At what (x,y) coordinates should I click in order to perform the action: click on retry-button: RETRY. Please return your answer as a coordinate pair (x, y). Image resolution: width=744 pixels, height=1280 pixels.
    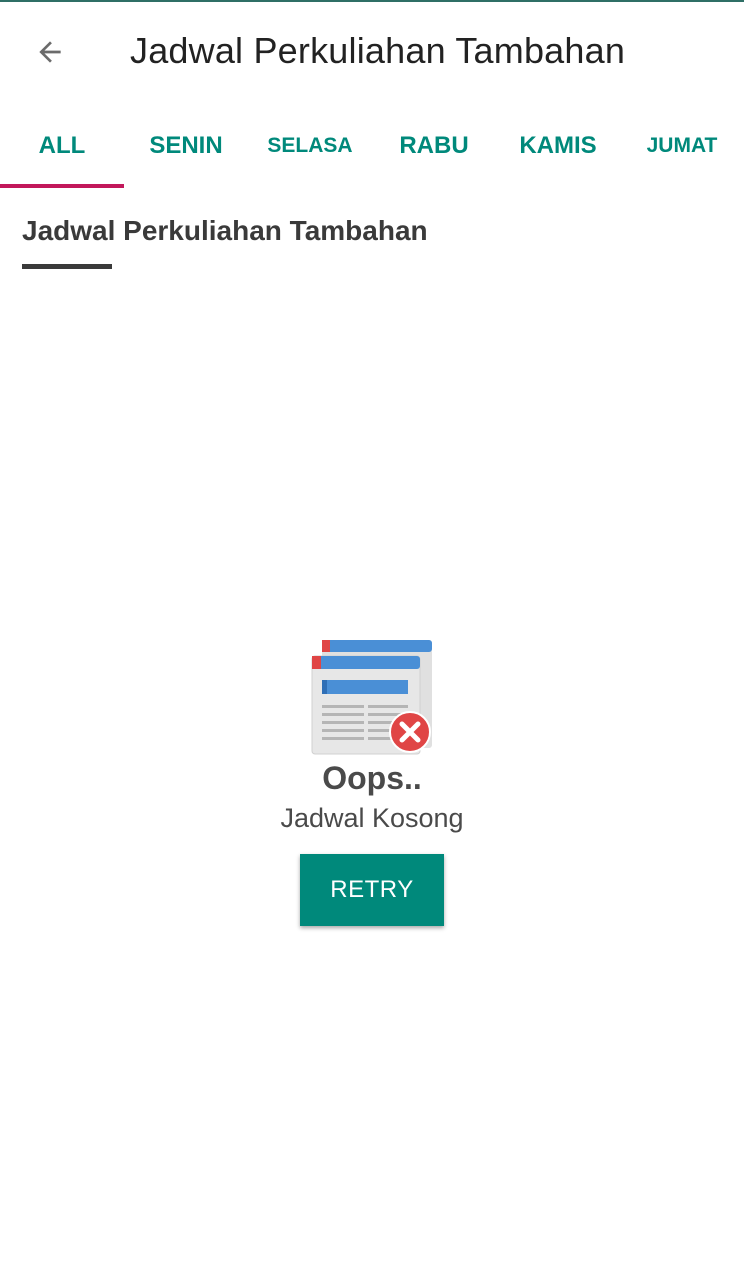
    Looking at the image, I should click on (372, 890).